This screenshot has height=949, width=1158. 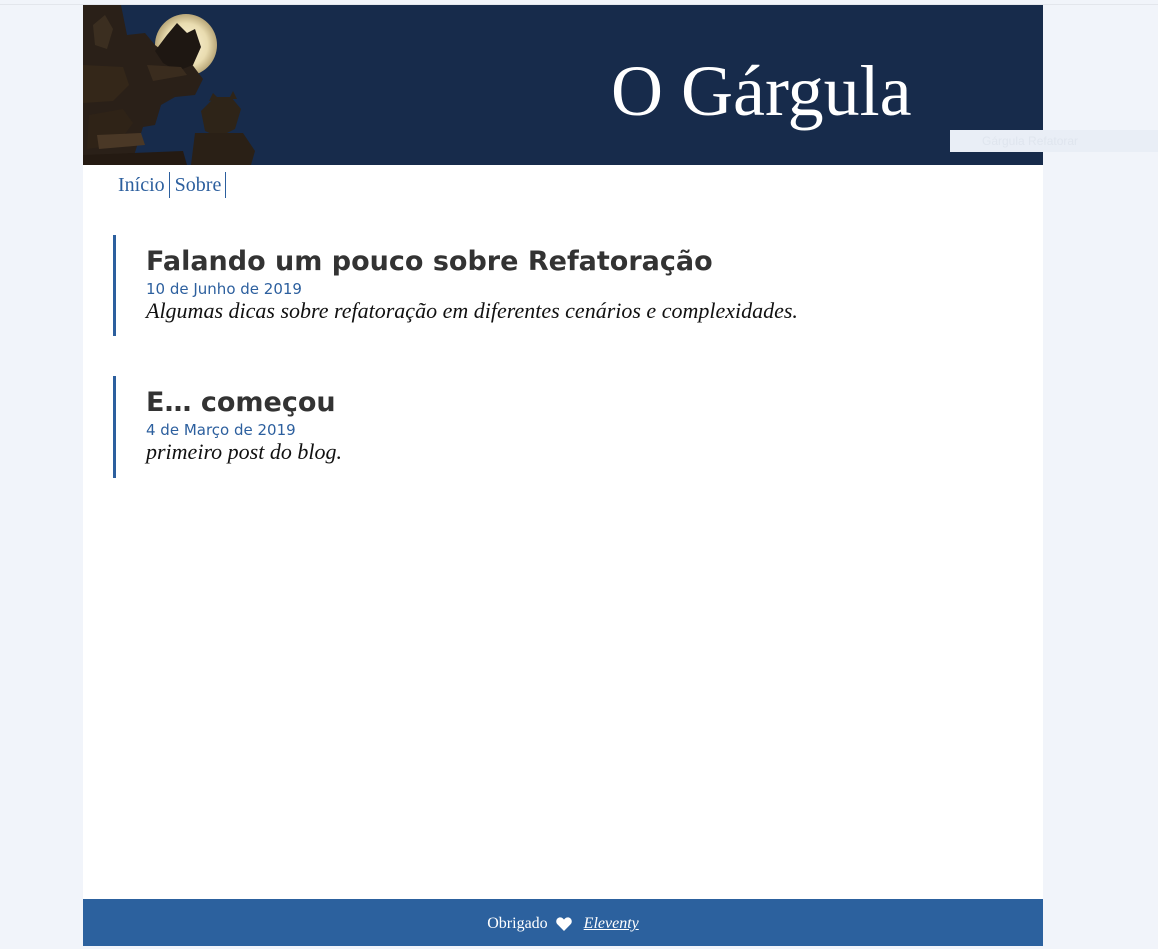 What do you see at coordinates (221, 430) in the screenshot?
I see `post-date: 4 de Março de 2019` at bounding box center [221, 430].